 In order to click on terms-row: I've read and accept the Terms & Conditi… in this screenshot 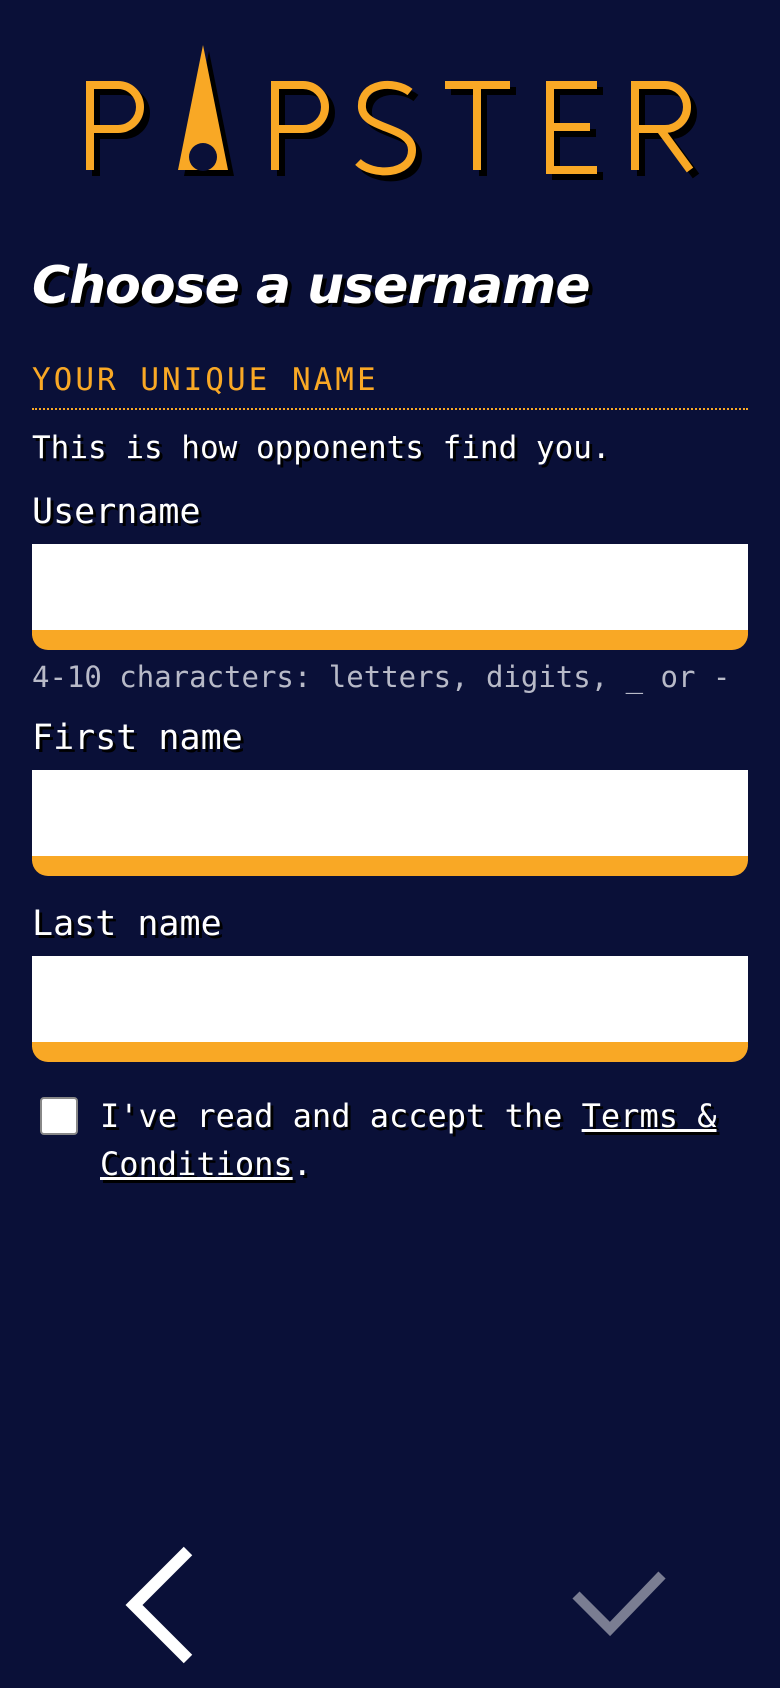, I will do `click(390, 1140)`.